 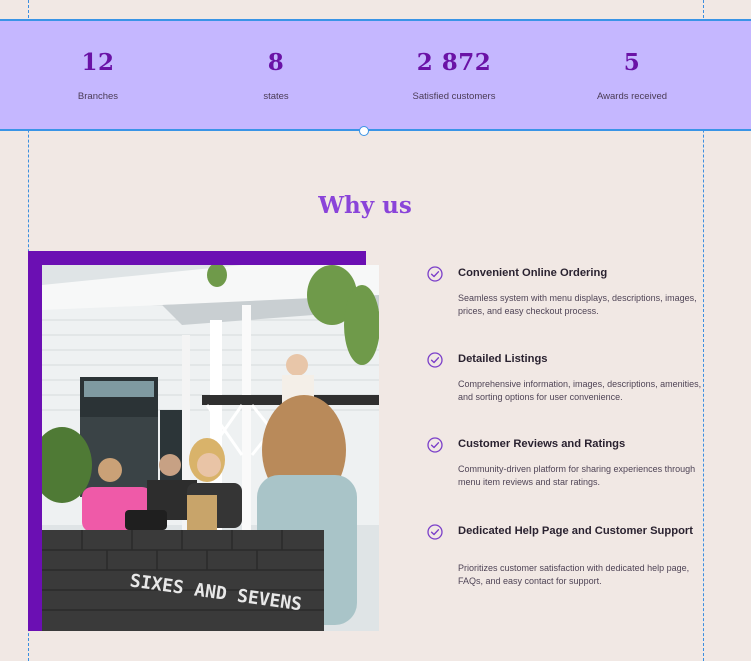 What do you see at coordinates (276, 62) in the screenshot?
I see `stat-number: 8` at bounding box center [276, 62].